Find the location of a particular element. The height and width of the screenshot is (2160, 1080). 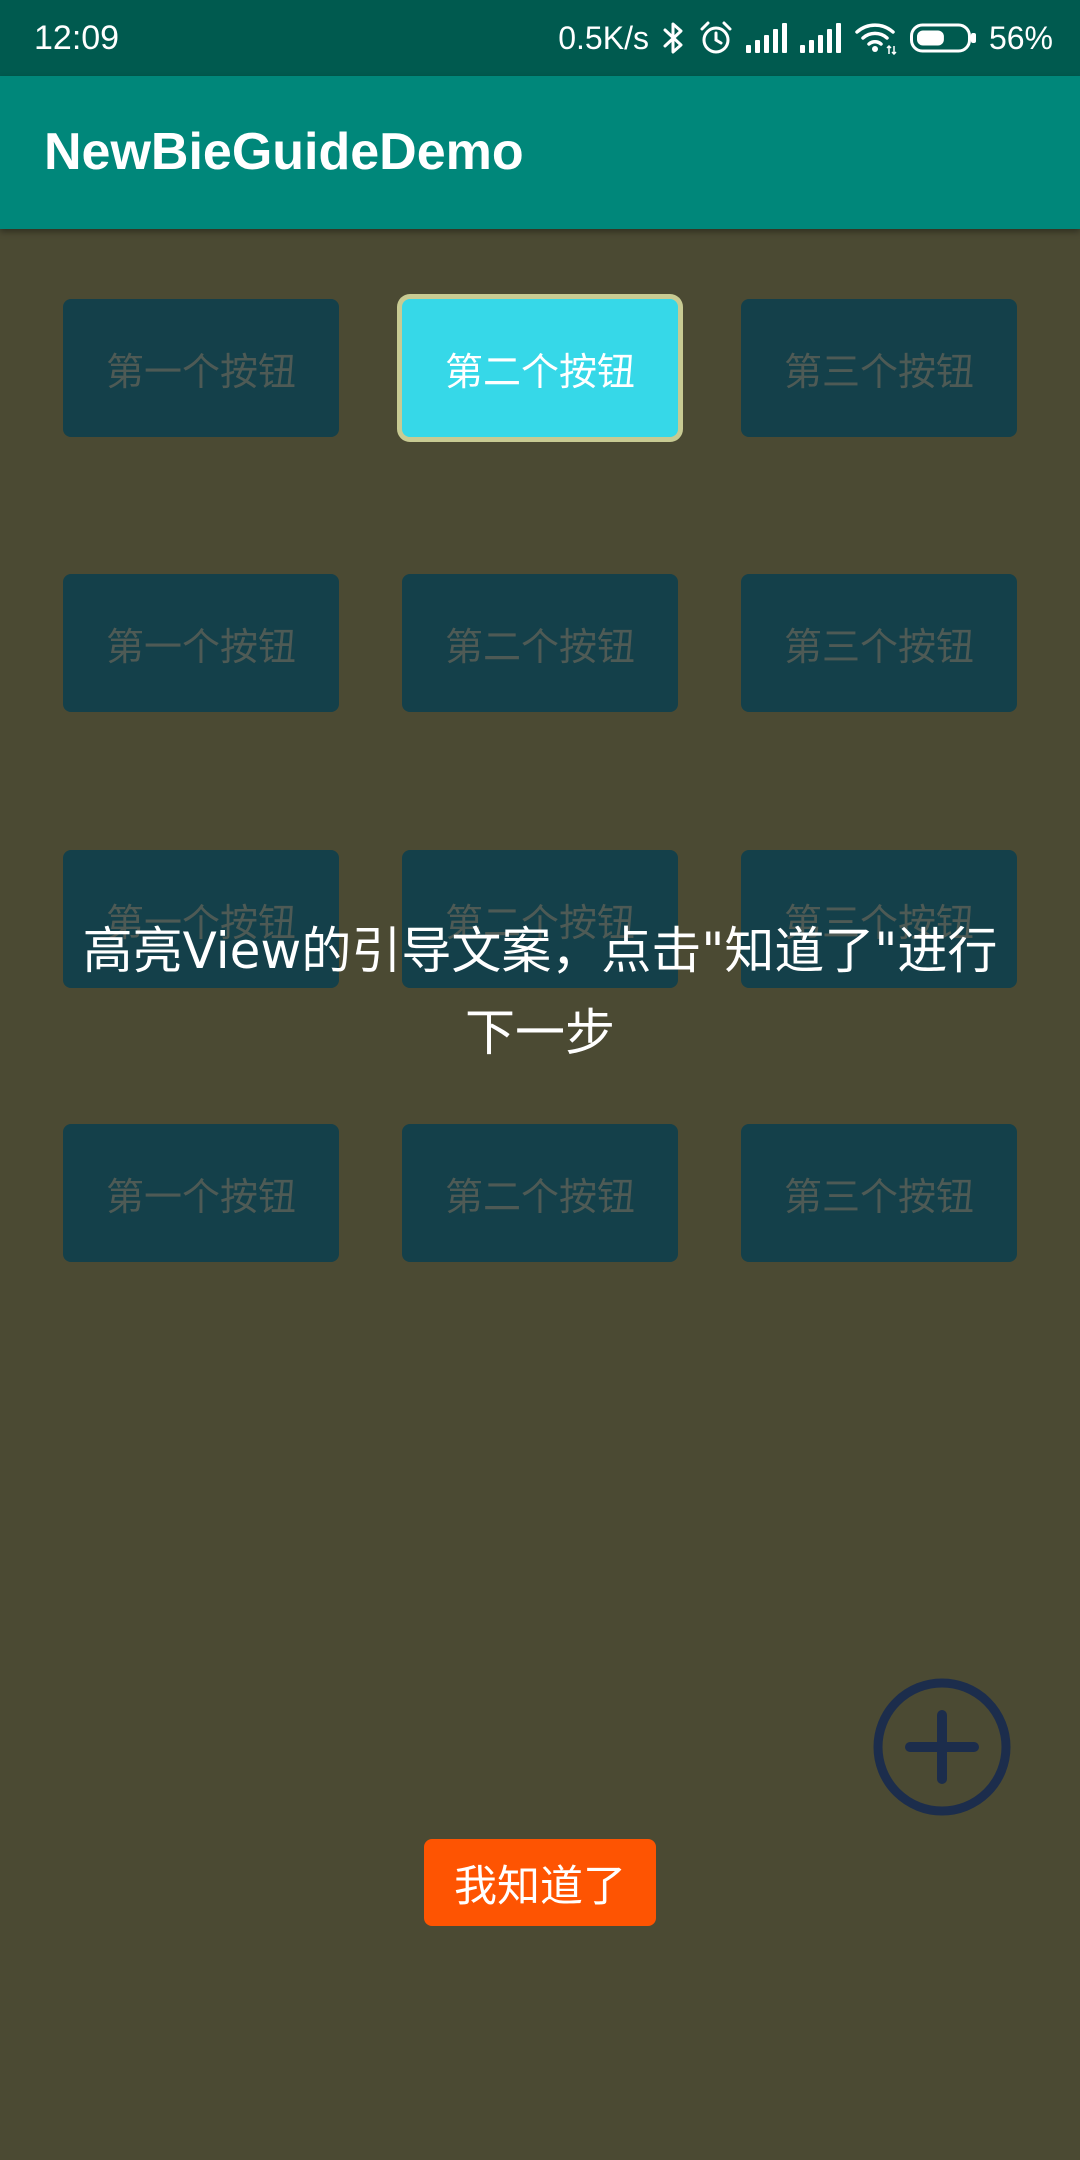

status-indicators: 0.5K/s 56% is located at coordinates (805, 38).